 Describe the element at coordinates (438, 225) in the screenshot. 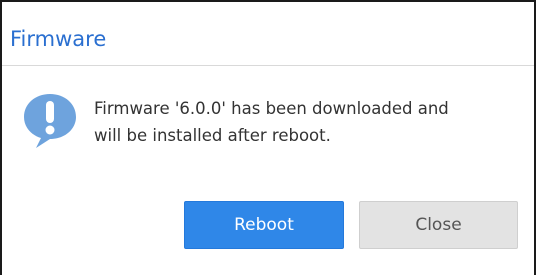

I see `close-button: Close` at that location.